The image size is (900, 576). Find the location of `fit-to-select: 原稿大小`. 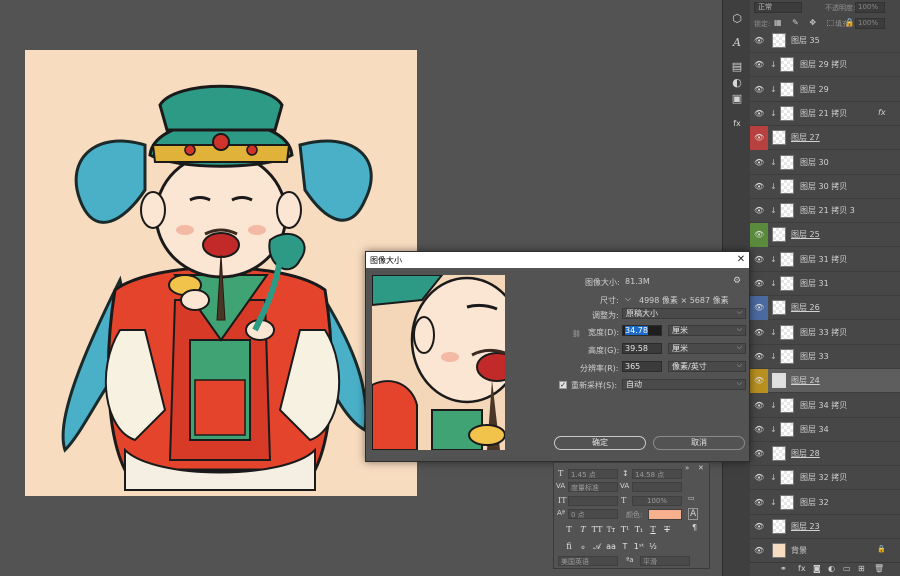

fit-to-select: 原稿大小 is located at coordinates (684, 313).